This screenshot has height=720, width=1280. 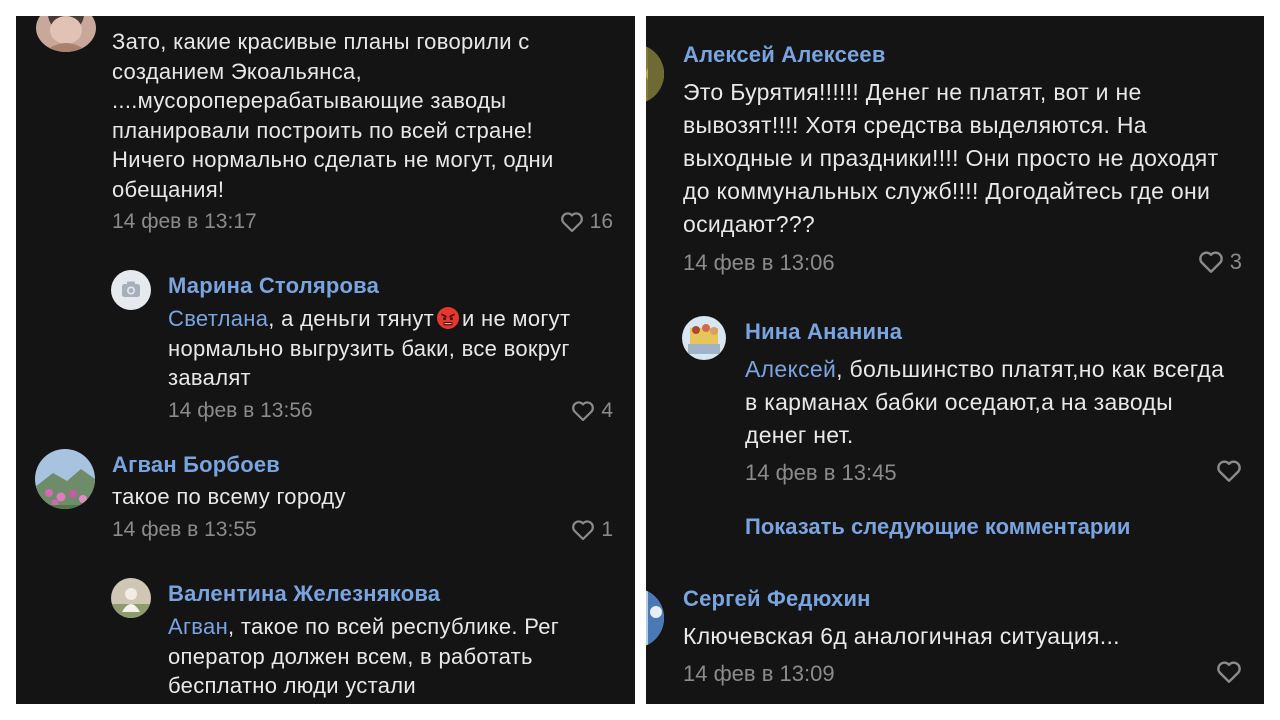 What do you see at coordinates (198, 626) in the screenshot?
I see `mention-link: Агван` at bounding box center [198, 626].